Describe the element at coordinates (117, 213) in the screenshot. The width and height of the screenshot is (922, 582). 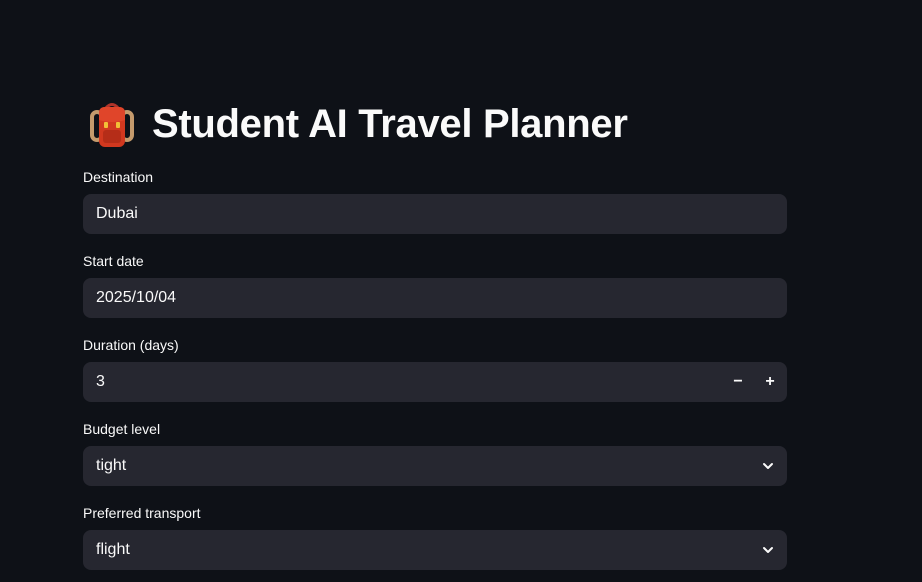
I see `destination-value: Dubai` at that location.